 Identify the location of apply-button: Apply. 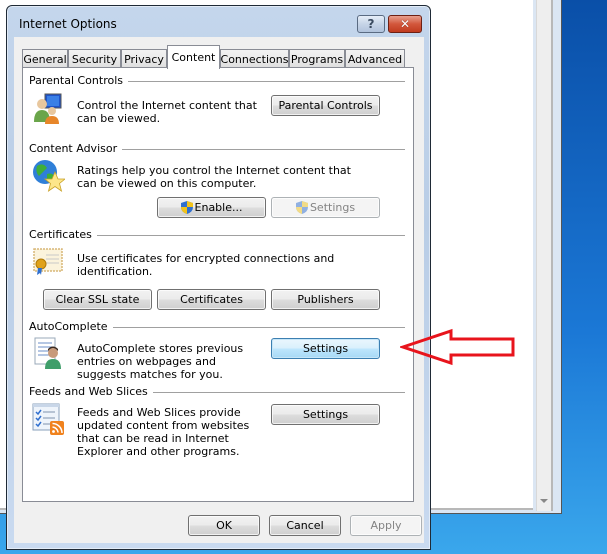
(386, 525).